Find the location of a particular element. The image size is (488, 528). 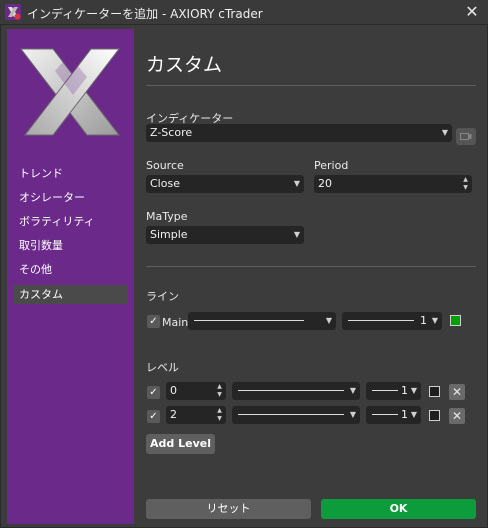

period-value: 20 is located at coordinates (325, 183).